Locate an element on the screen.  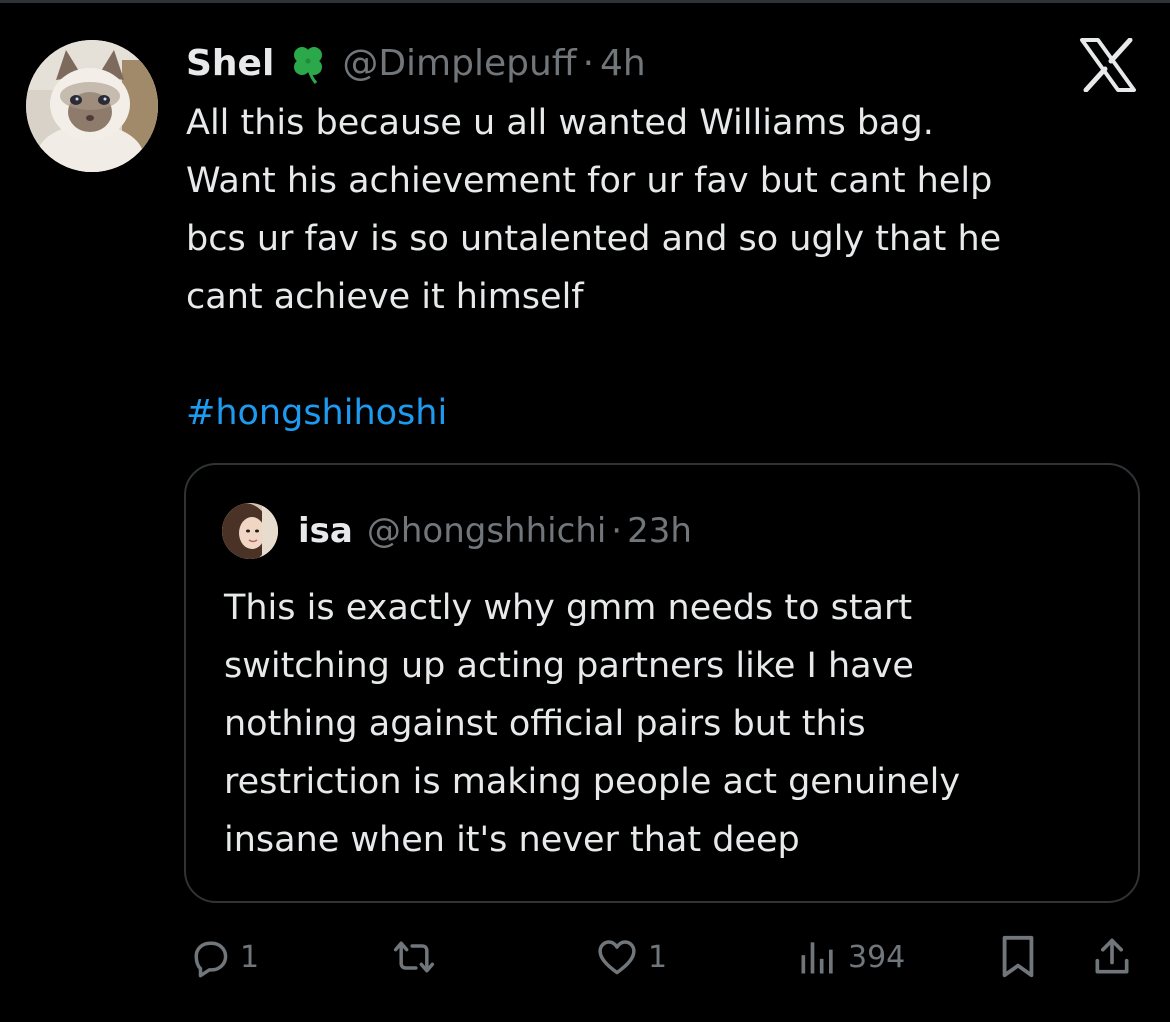
quoted-author-handle: @hongshhichi is located at coordinates (486, 531).